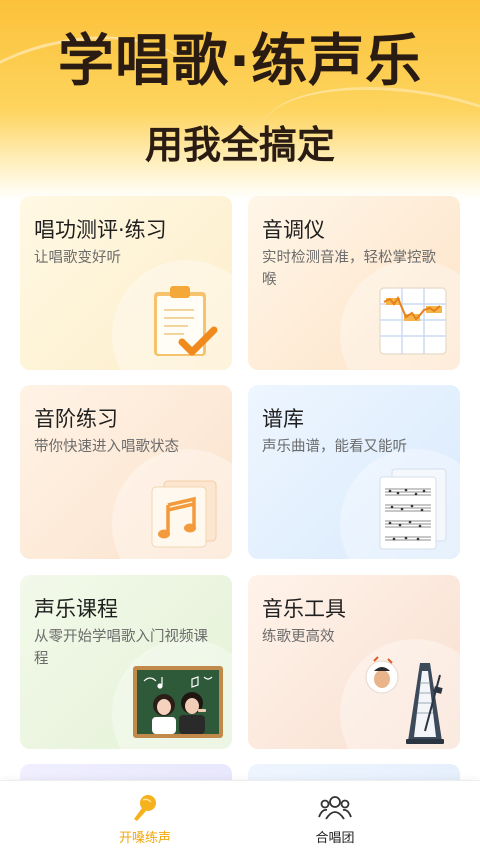 Image resolution: width=480 pixels, height=854 pixels. What do you see at coordinates (335, 838) in the screenshot?
I see `tab-label: 合唱团` at bounding box center [335, 838].